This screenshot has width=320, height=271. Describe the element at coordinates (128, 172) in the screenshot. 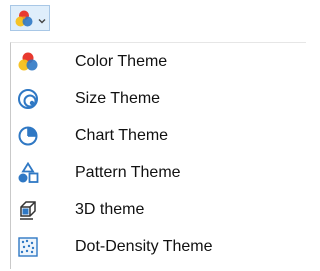

I see `menu-item-label: Pattern Theme` at that location.